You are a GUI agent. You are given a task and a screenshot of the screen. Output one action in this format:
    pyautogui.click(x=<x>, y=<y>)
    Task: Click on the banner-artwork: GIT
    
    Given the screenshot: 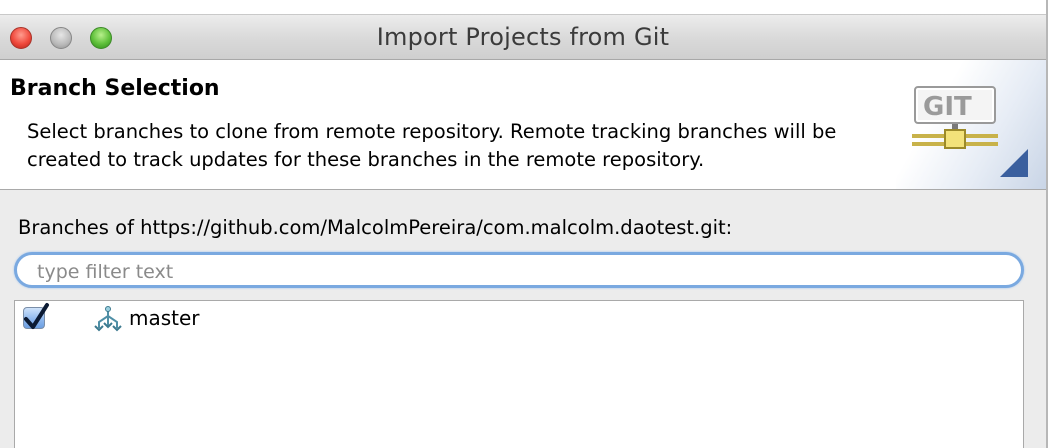 What is the action you would take?
    pyautogui.click(x=971, y=124)
    